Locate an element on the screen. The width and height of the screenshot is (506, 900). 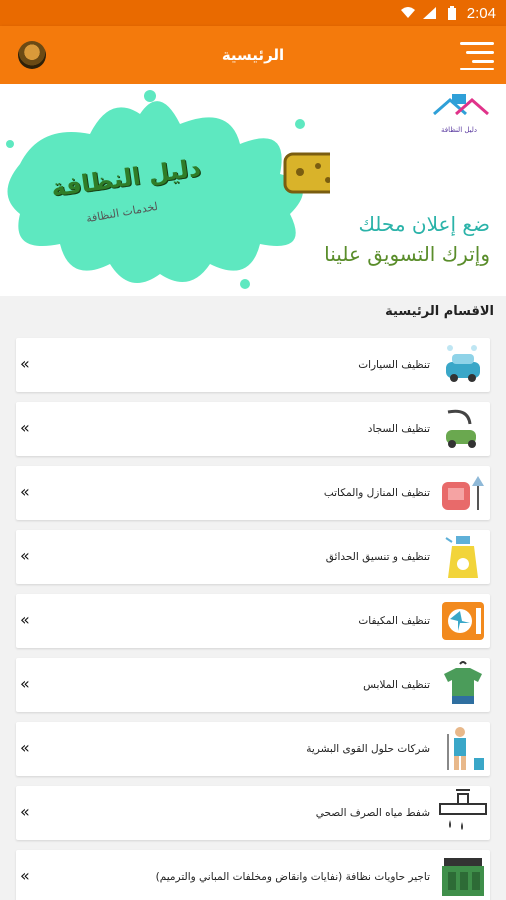
wifi-icon is located at coordinates (407, 12).